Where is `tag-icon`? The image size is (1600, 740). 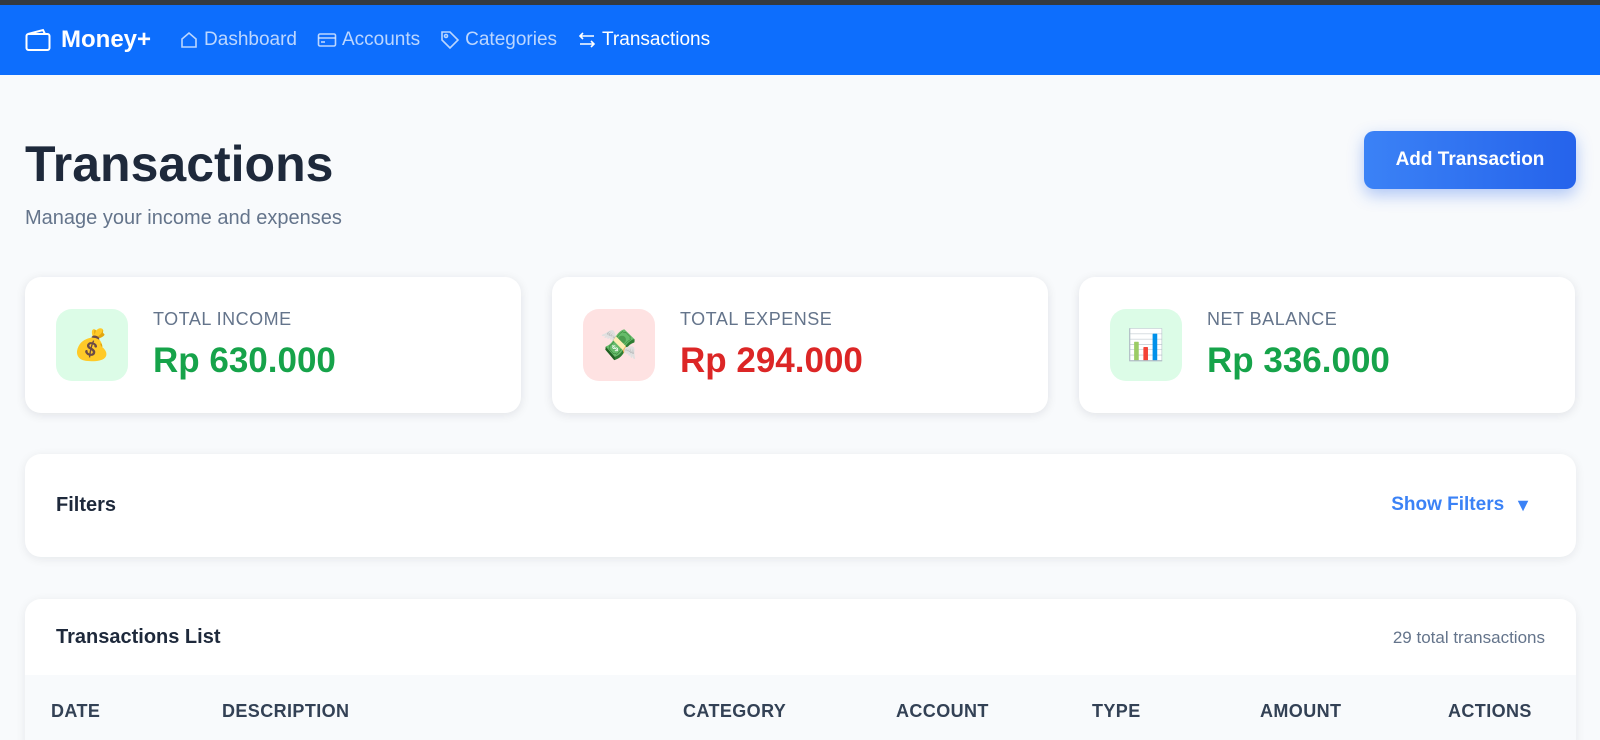 tag-icon is located at coordinates (450, 40).